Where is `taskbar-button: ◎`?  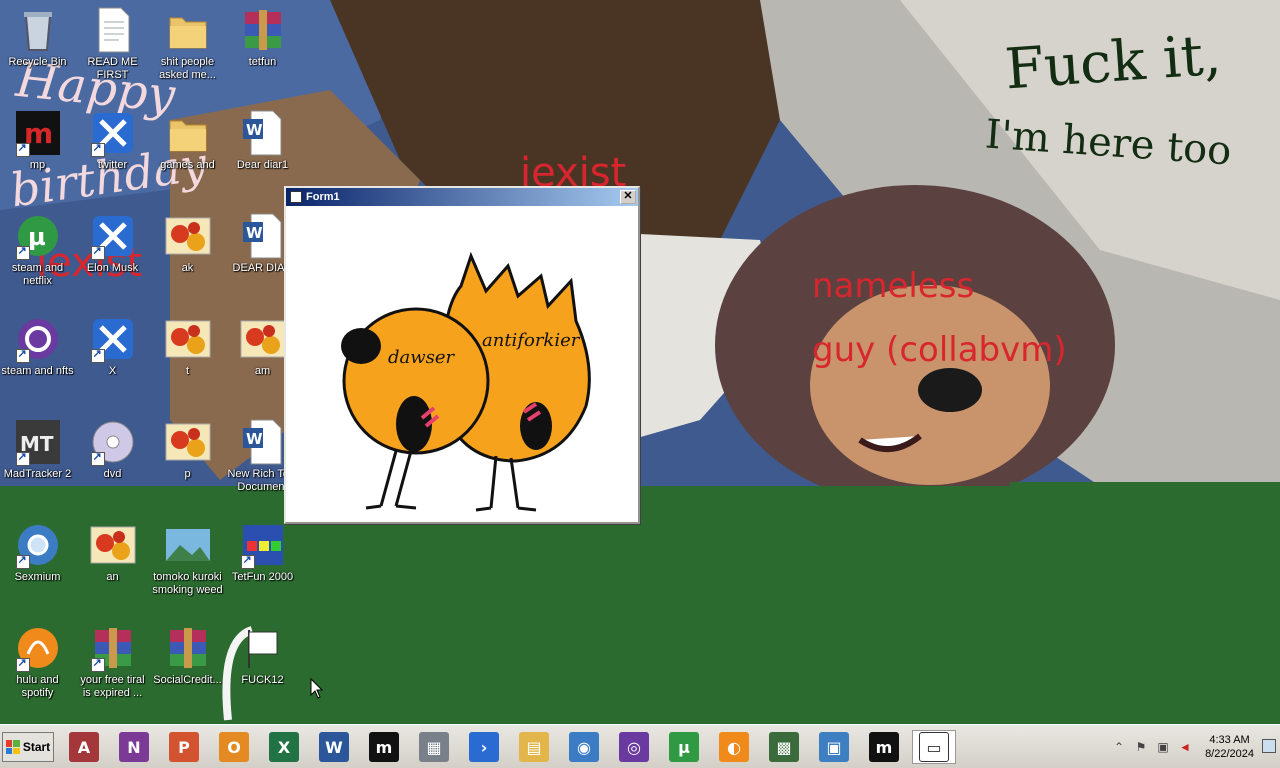
taskbar-button: ◎ is located at coordinates (634, 747).